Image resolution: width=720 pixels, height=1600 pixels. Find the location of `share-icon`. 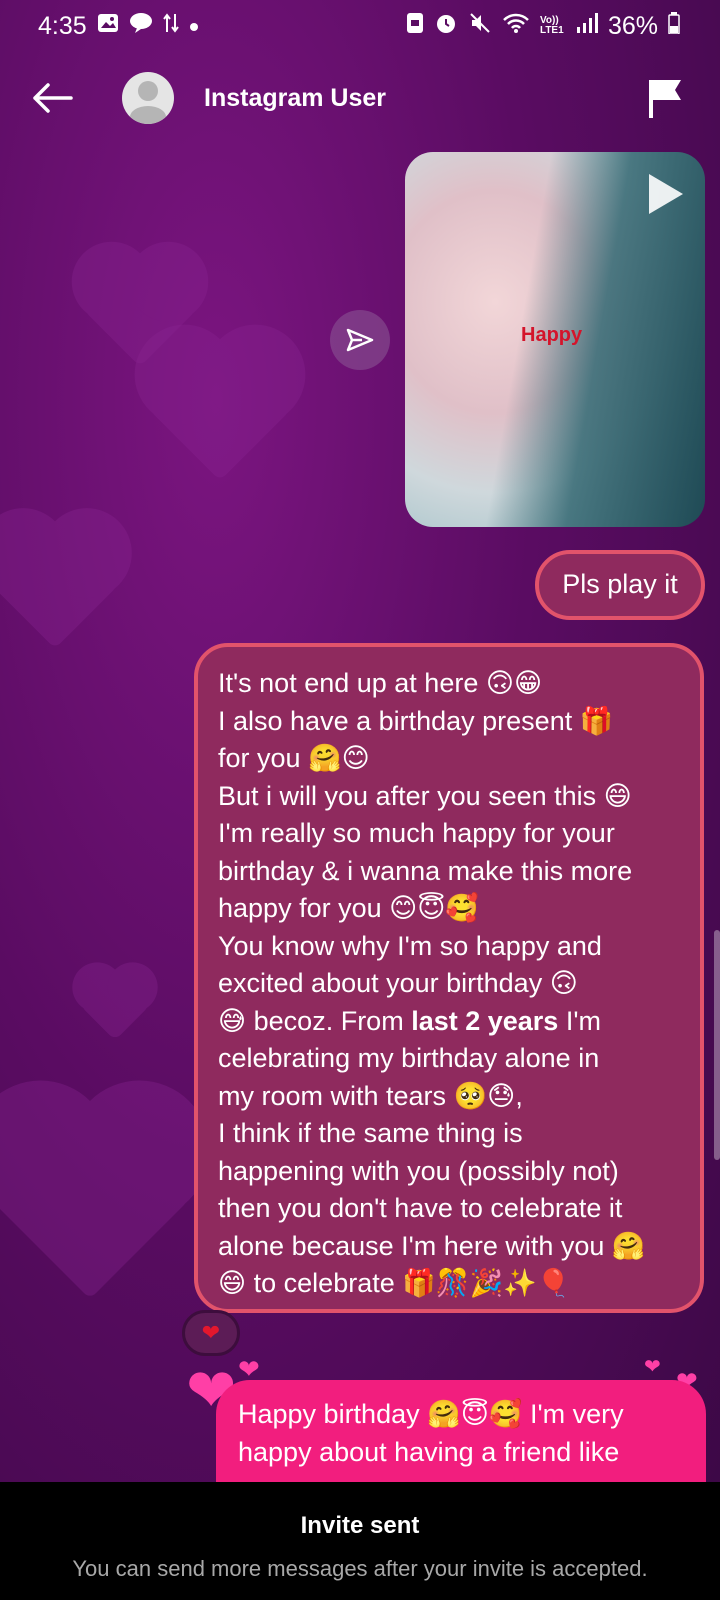

share-icon is located at coordinates (360, 340).